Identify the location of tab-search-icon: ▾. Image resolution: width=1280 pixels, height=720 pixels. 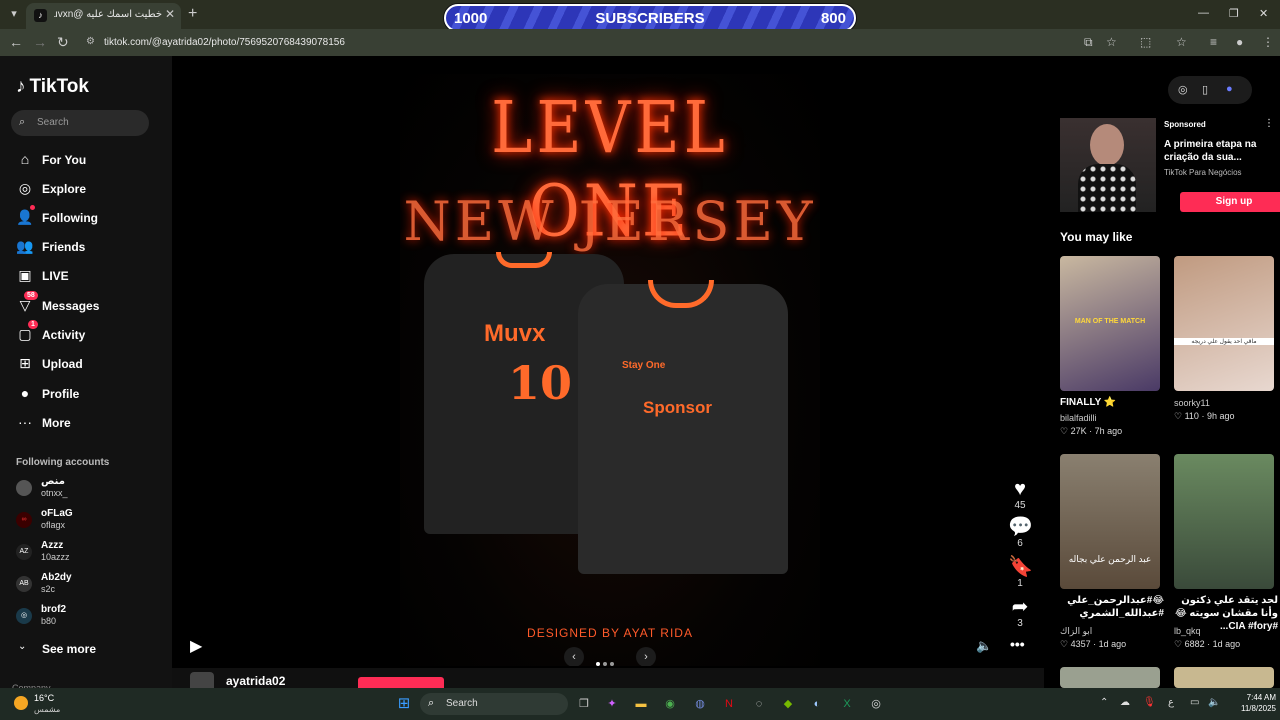
(14, 14).